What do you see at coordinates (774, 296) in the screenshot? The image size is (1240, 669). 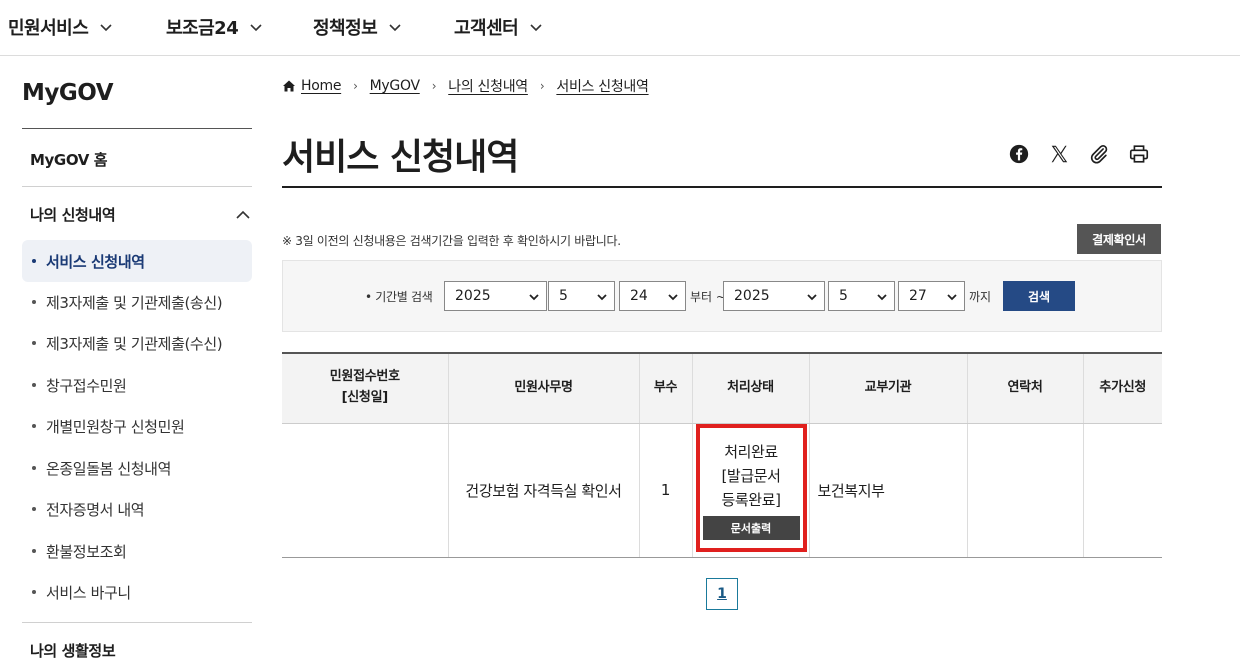 I see `to-year-select: 2025` at bounding box center [774, 296].